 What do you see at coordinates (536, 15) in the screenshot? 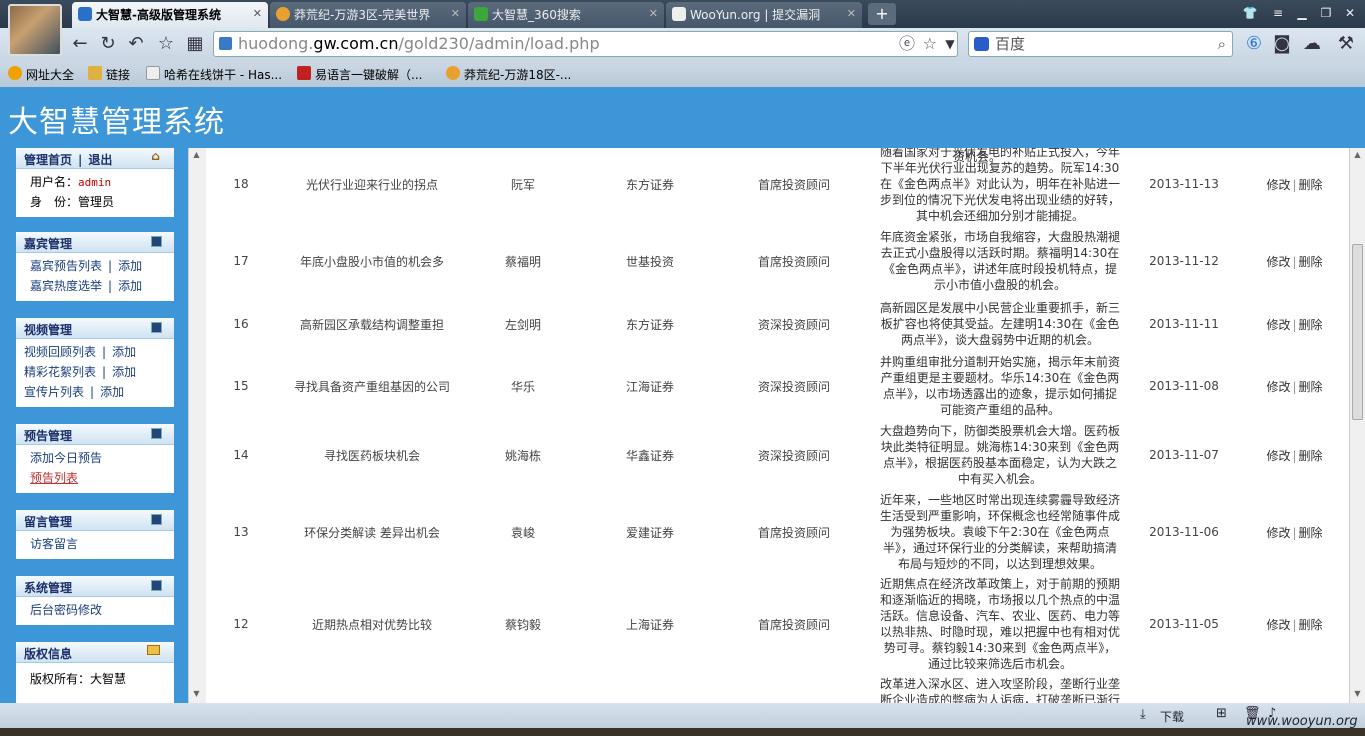
I see `tab-title: 大智慧_360搜索` at bounding box center [536, 15].